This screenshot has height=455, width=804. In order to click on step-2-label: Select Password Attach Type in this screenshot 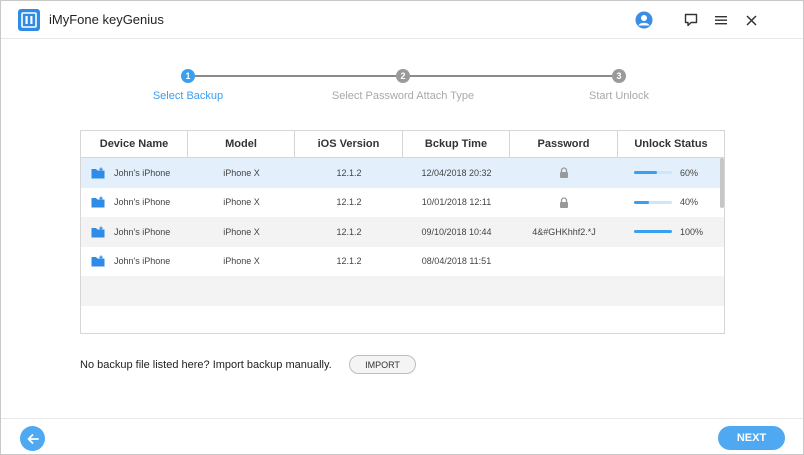, I will do `click(403, 96)`.